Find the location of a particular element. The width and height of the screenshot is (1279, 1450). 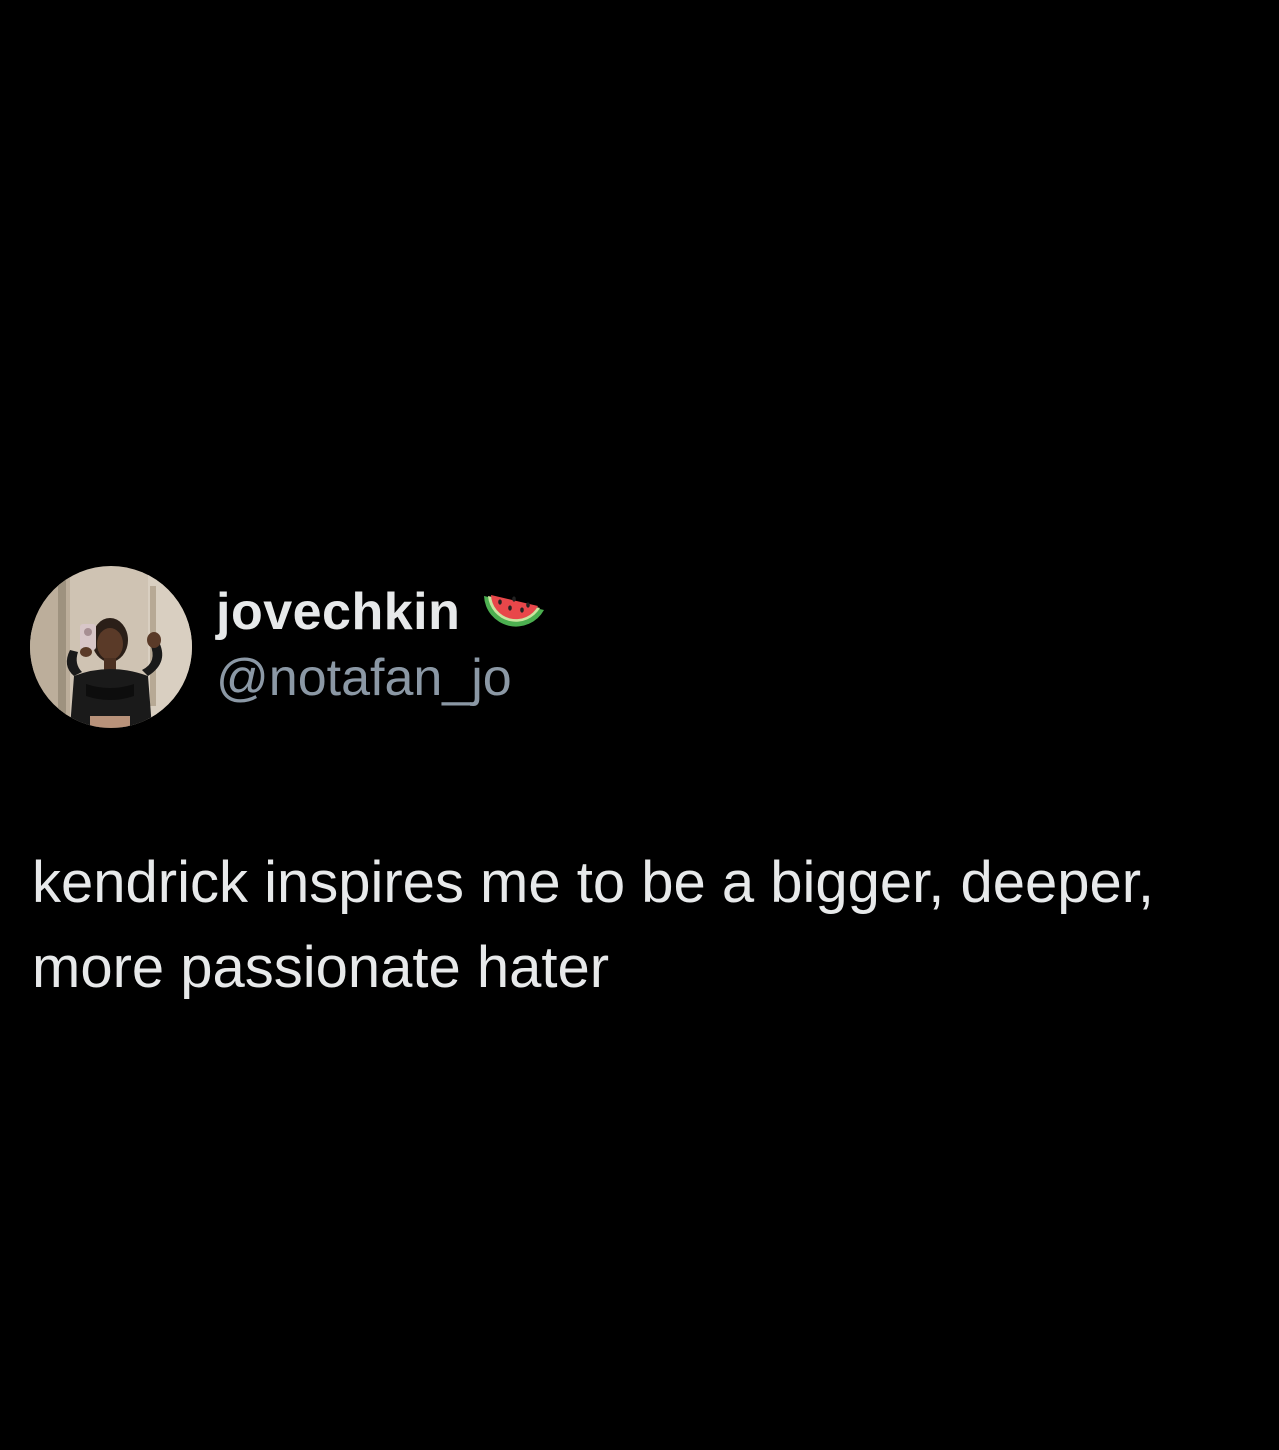

display-name-row: jovechkin is located at coordinates (382, 612).